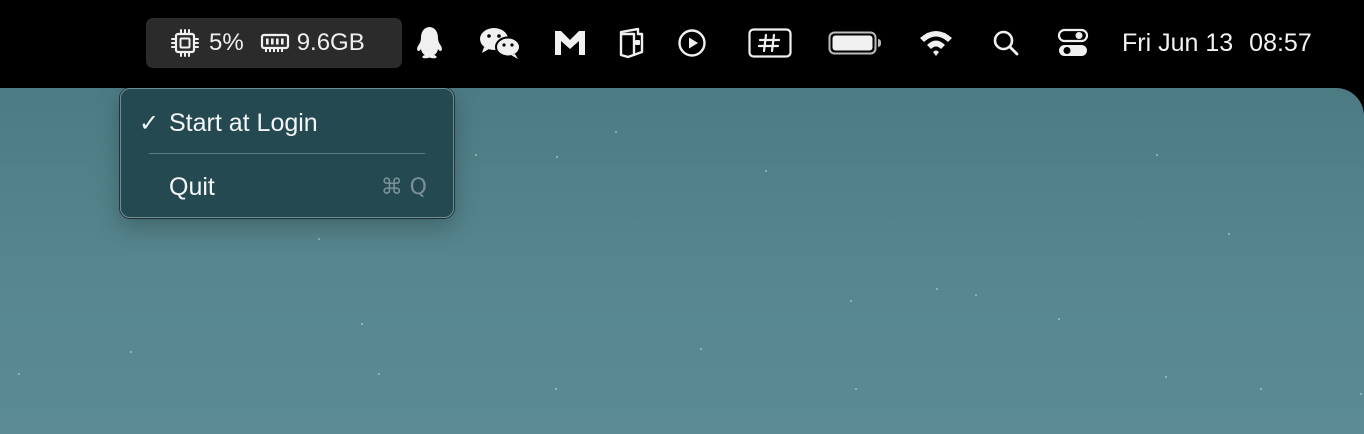  Describe the element at coordinates (770, 43) in the screenshot. I see `hashtag-box-icon` at that location.